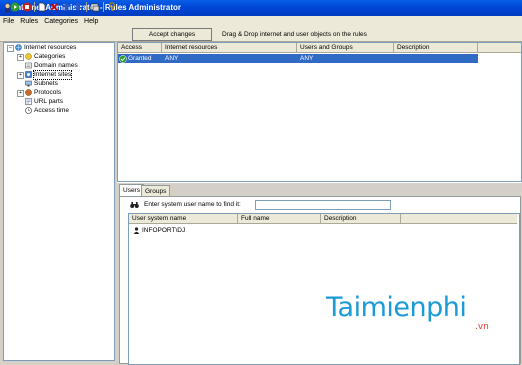  Describe the element at coordinates (323, 205) in the screenshot. I see `find-user-input` at that location.